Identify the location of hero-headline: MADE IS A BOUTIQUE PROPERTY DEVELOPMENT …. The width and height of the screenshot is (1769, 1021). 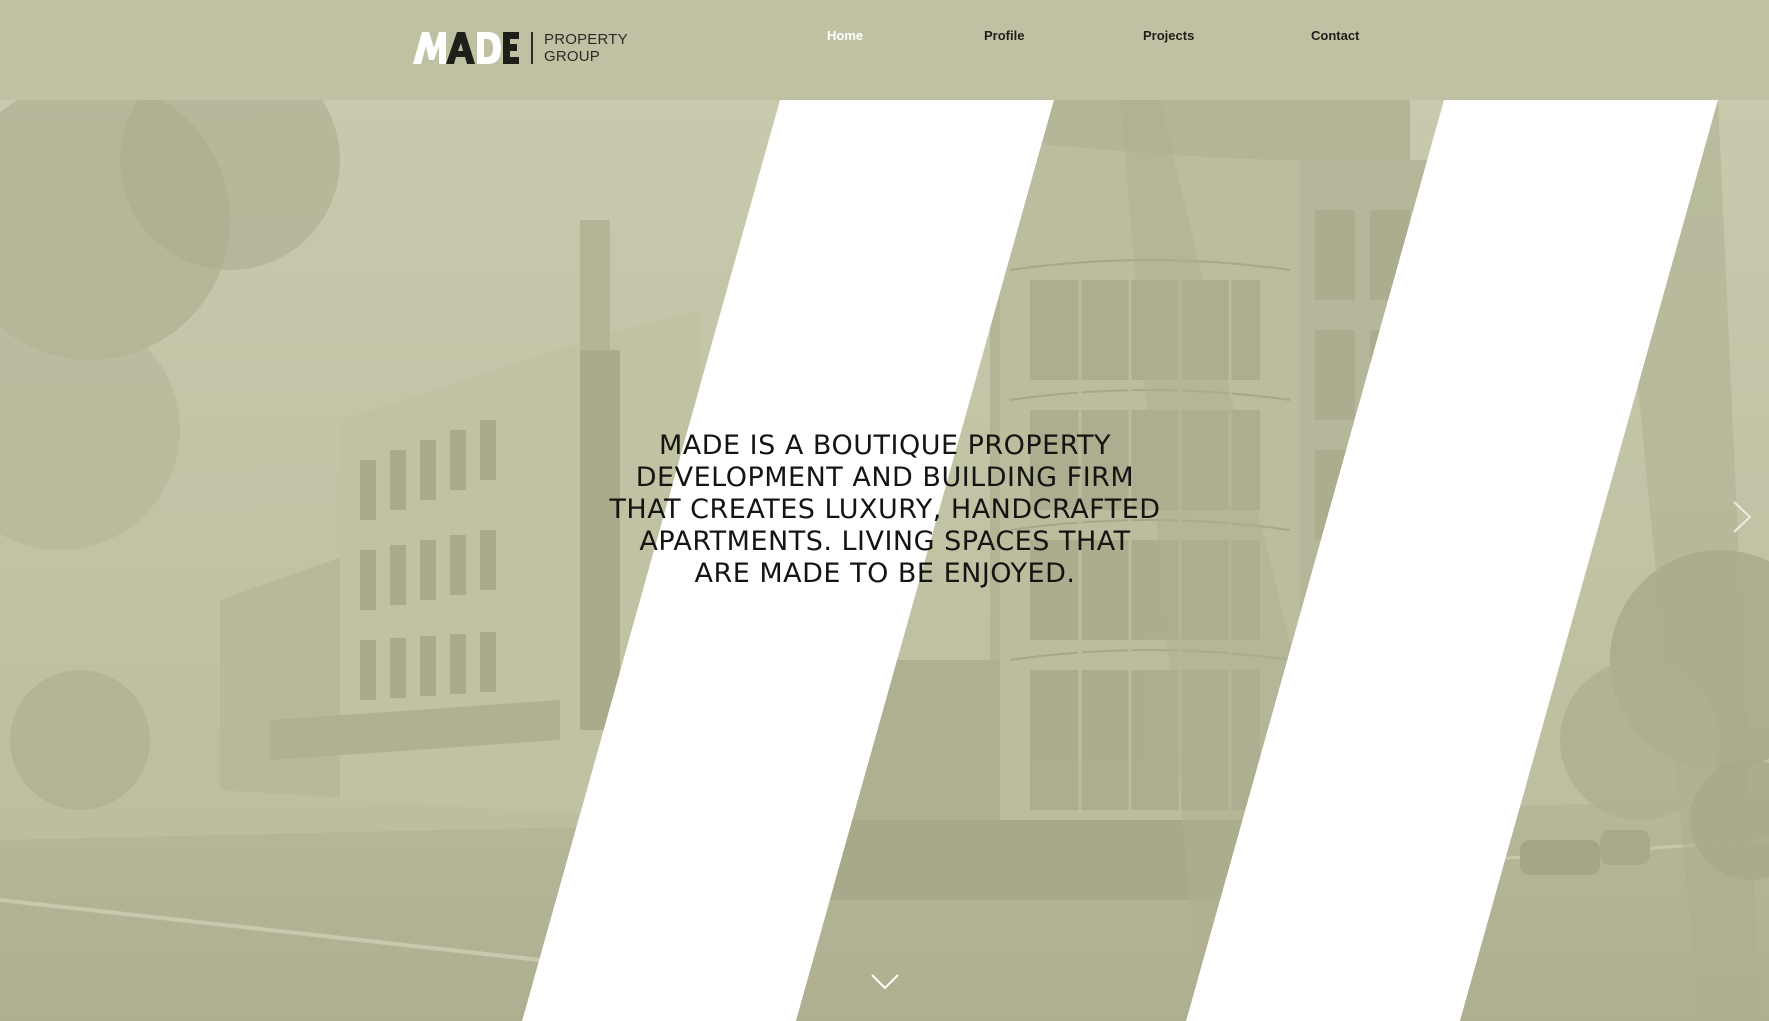
(885, 510).